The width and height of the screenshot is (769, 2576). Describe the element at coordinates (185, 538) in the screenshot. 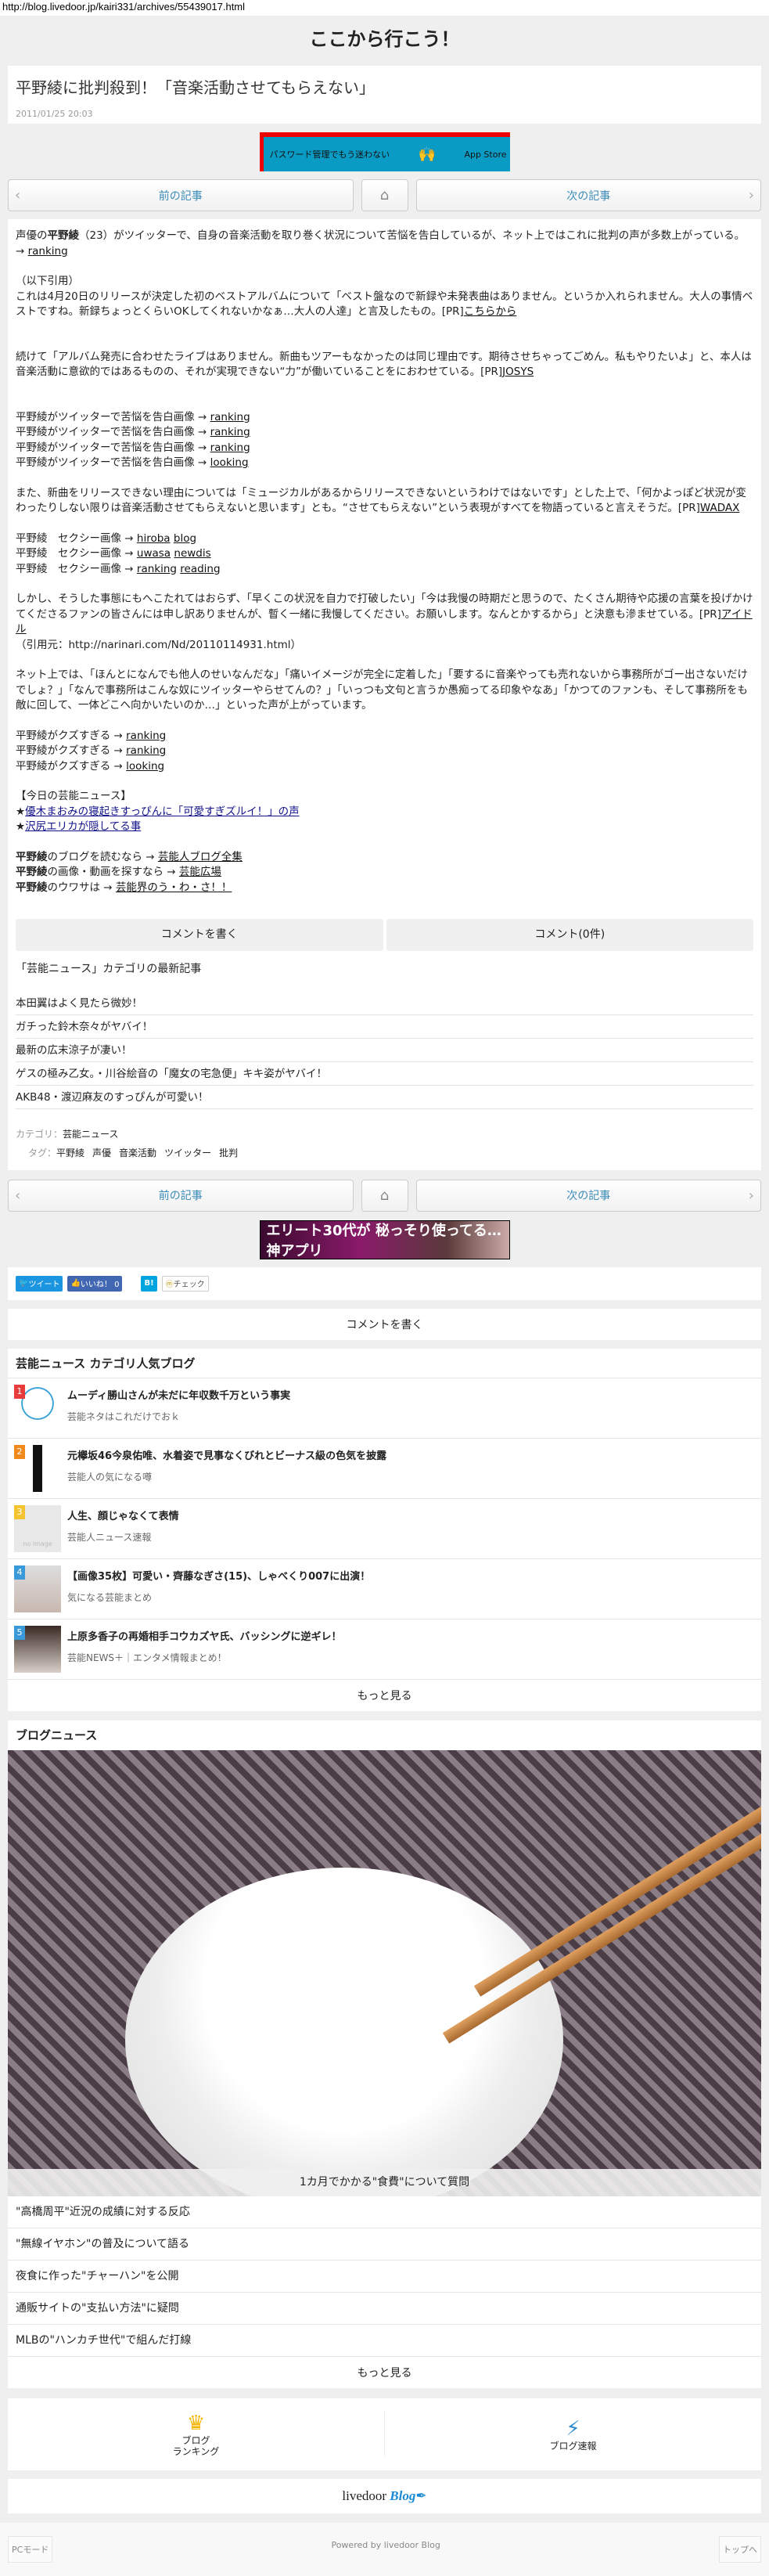

I see `image-link: blog` at that location.